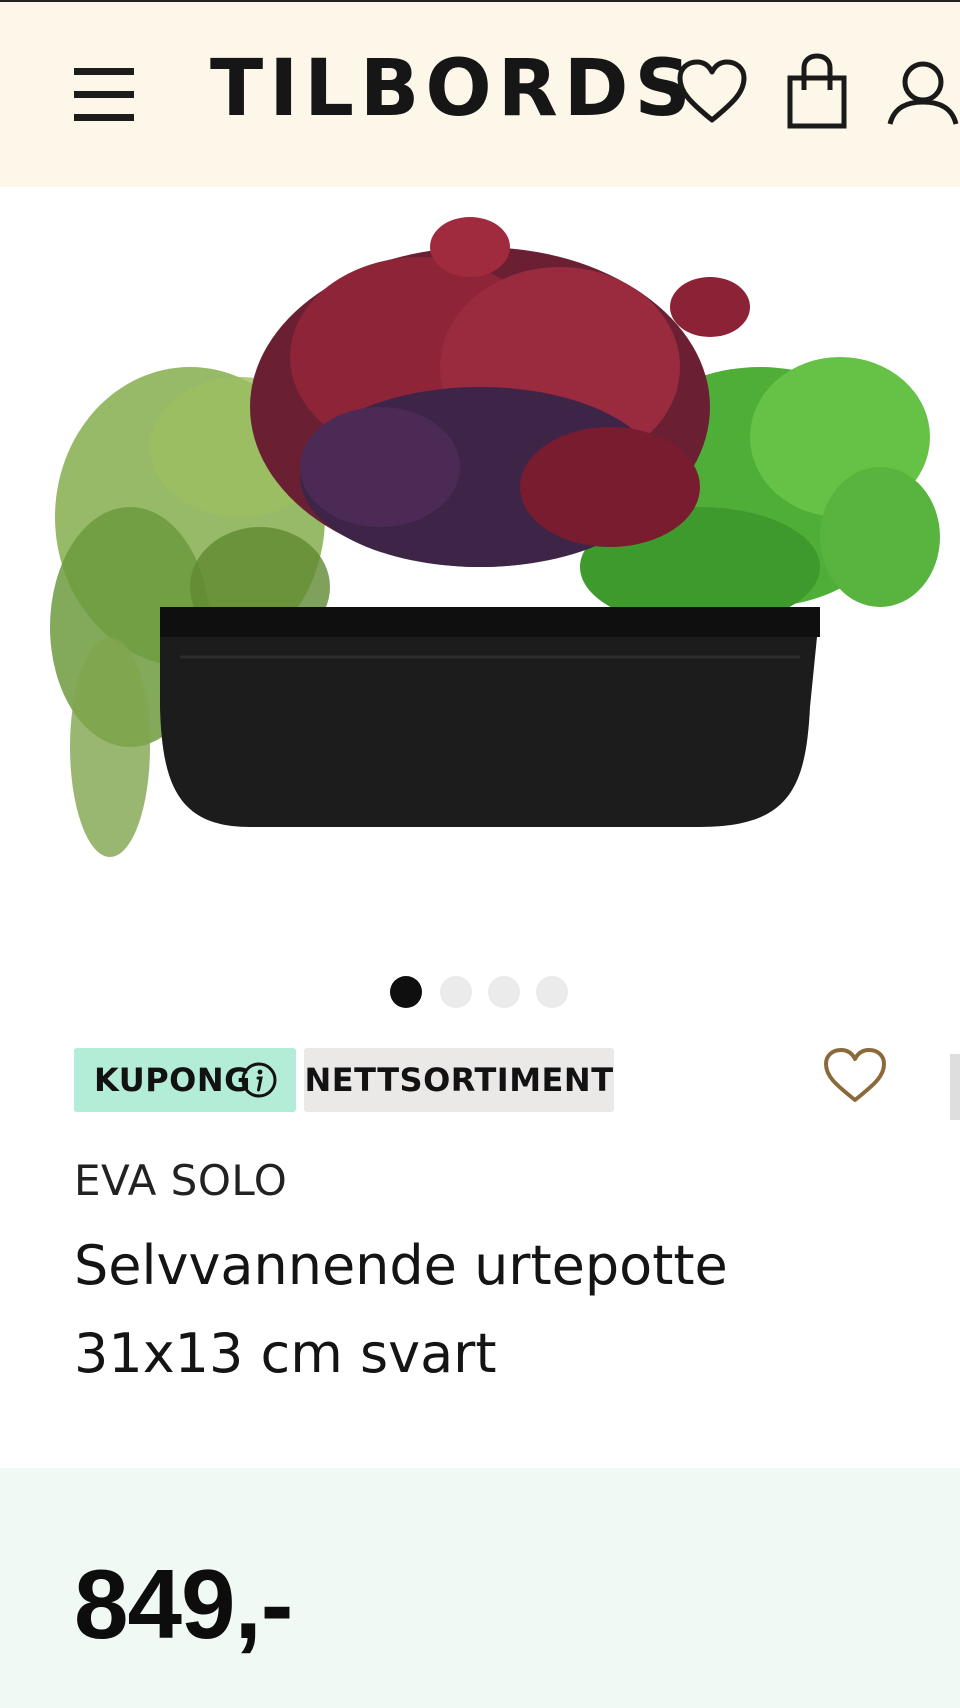 Image resolution: width=960 pixels, height=1708 pixels. I want to click on user-account-icon, so click(923, 93).